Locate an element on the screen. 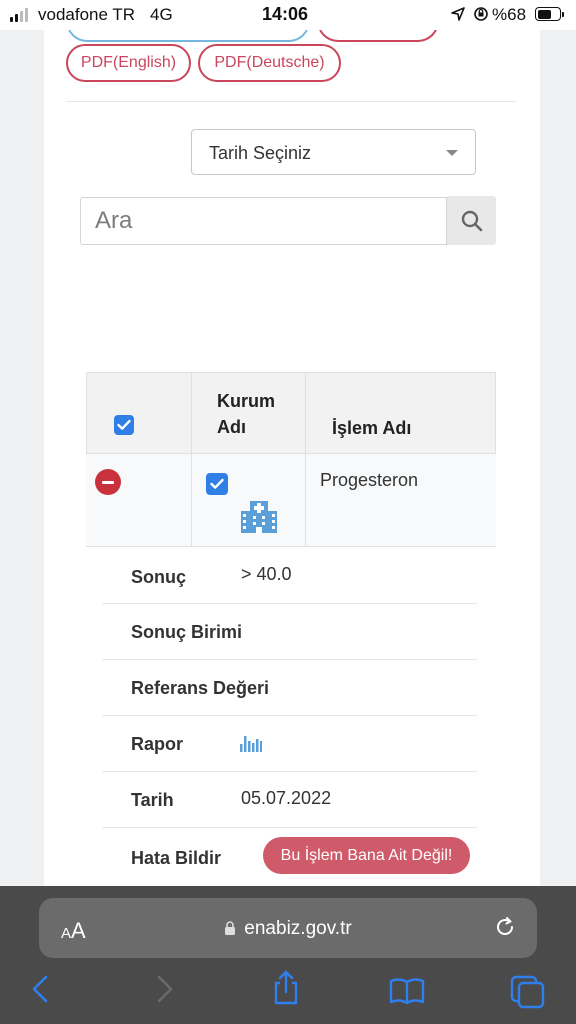 Image resolution: width=576 pixels, height=1024 pixels. browser-toolbar: AA enabiz.gov.tr is located at coordinates (288, 955).